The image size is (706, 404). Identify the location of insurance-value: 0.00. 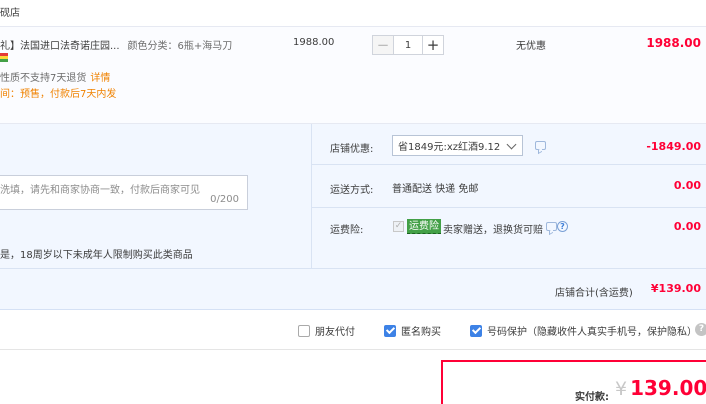
(687, 226).